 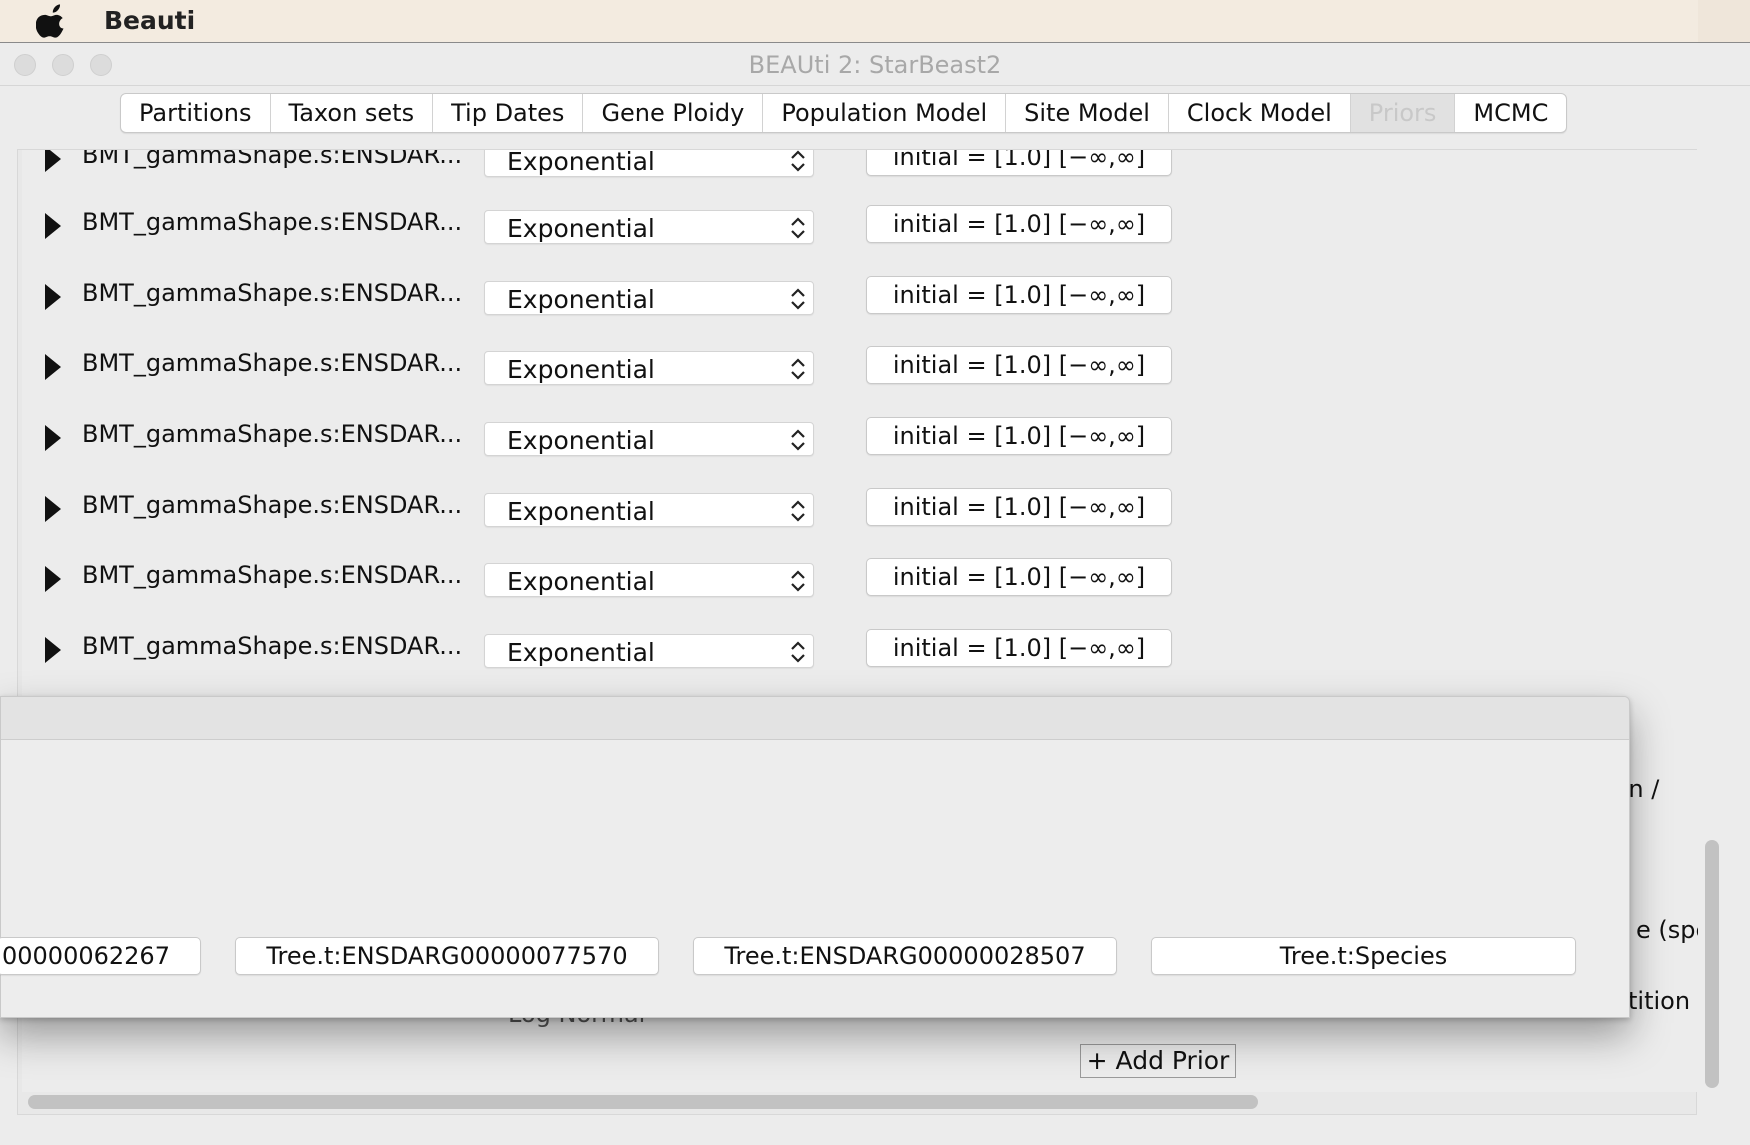 I want to click on tab-partitions: Partitions, so click(x=196, y=113).